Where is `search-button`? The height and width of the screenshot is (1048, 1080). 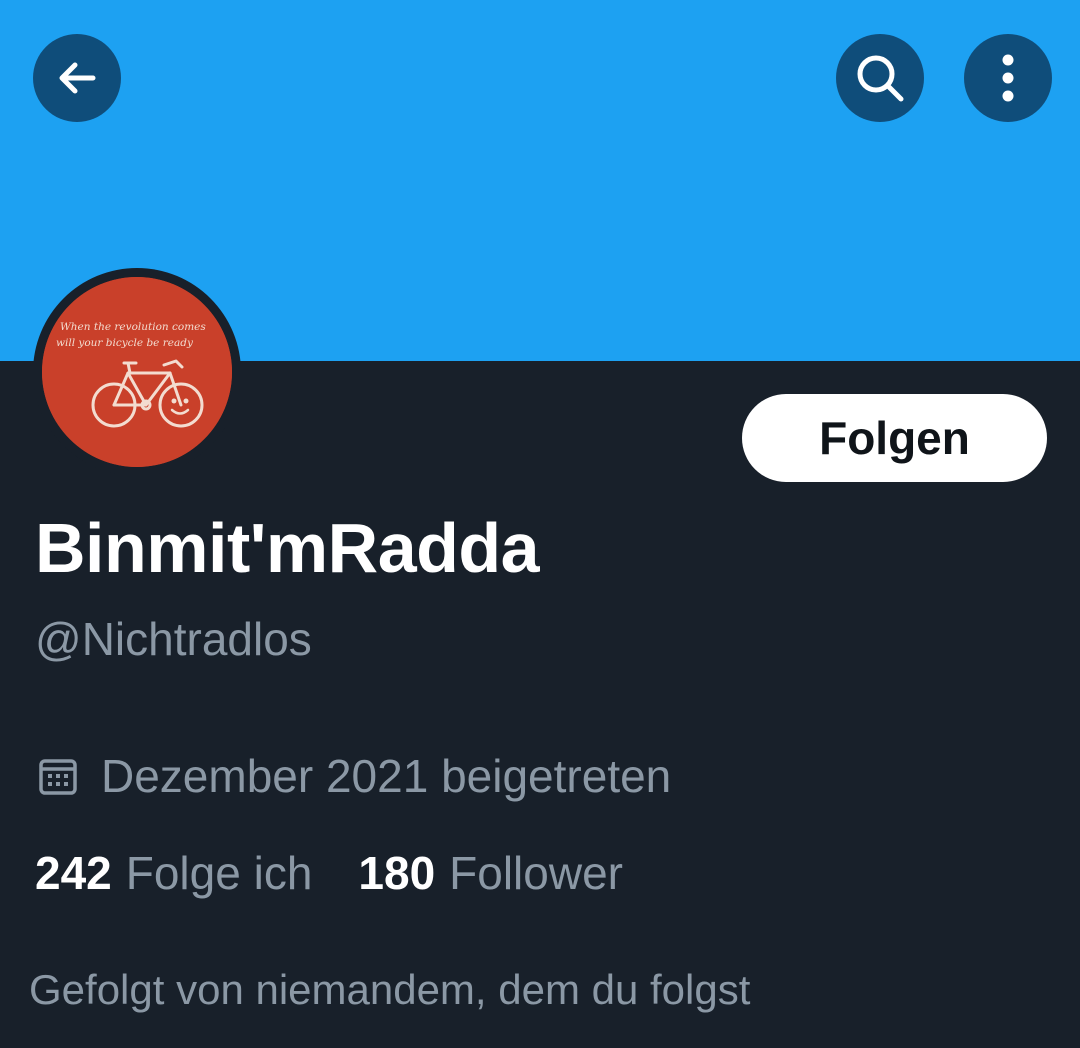 search-button is located at coordinates (880, 78).